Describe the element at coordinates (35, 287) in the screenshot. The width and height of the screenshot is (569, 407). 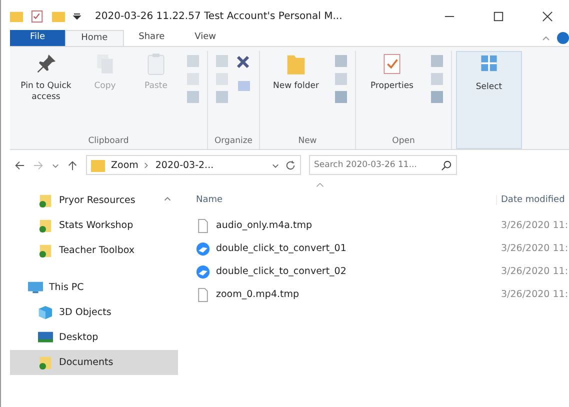
I see `monitor-icon` at that location.